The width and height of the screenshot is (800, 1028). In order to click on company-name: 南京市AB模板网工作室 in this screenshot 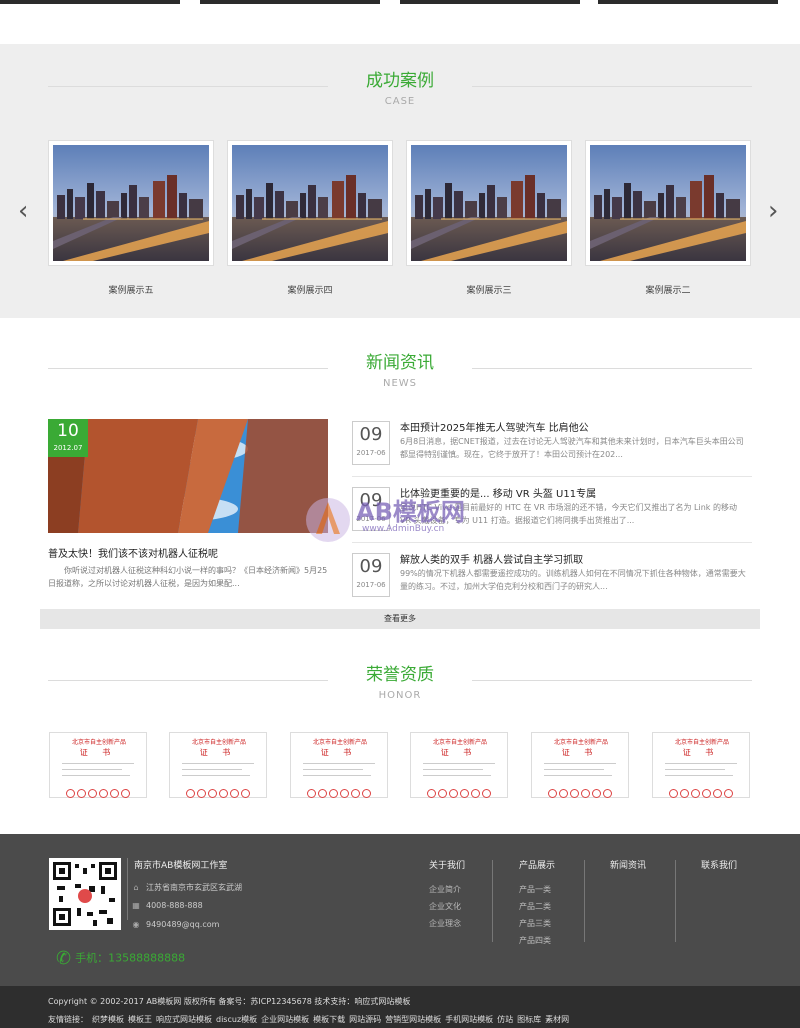, I will do `click(181, 866)`.